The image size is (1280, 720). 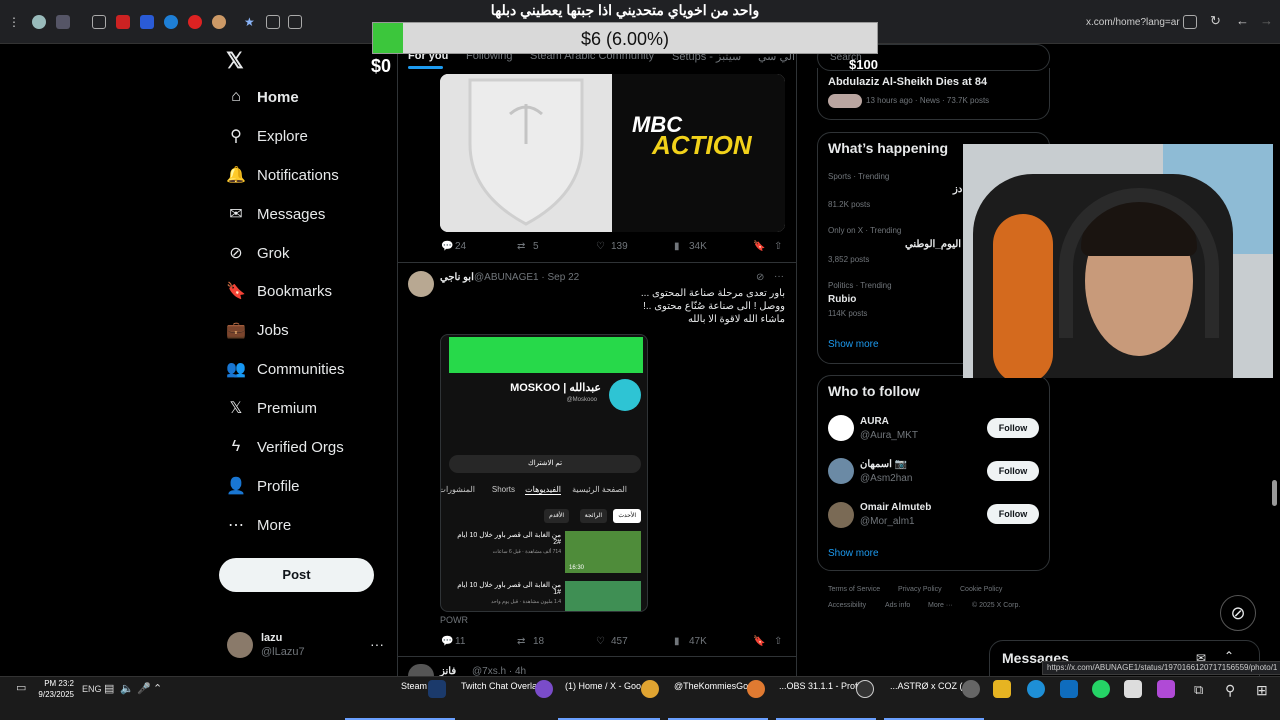 What do you see at coordinates (1262, 690) in the screenshot?
I see `windows-start-icon: ⊞` at bounding box center [1262, 690].